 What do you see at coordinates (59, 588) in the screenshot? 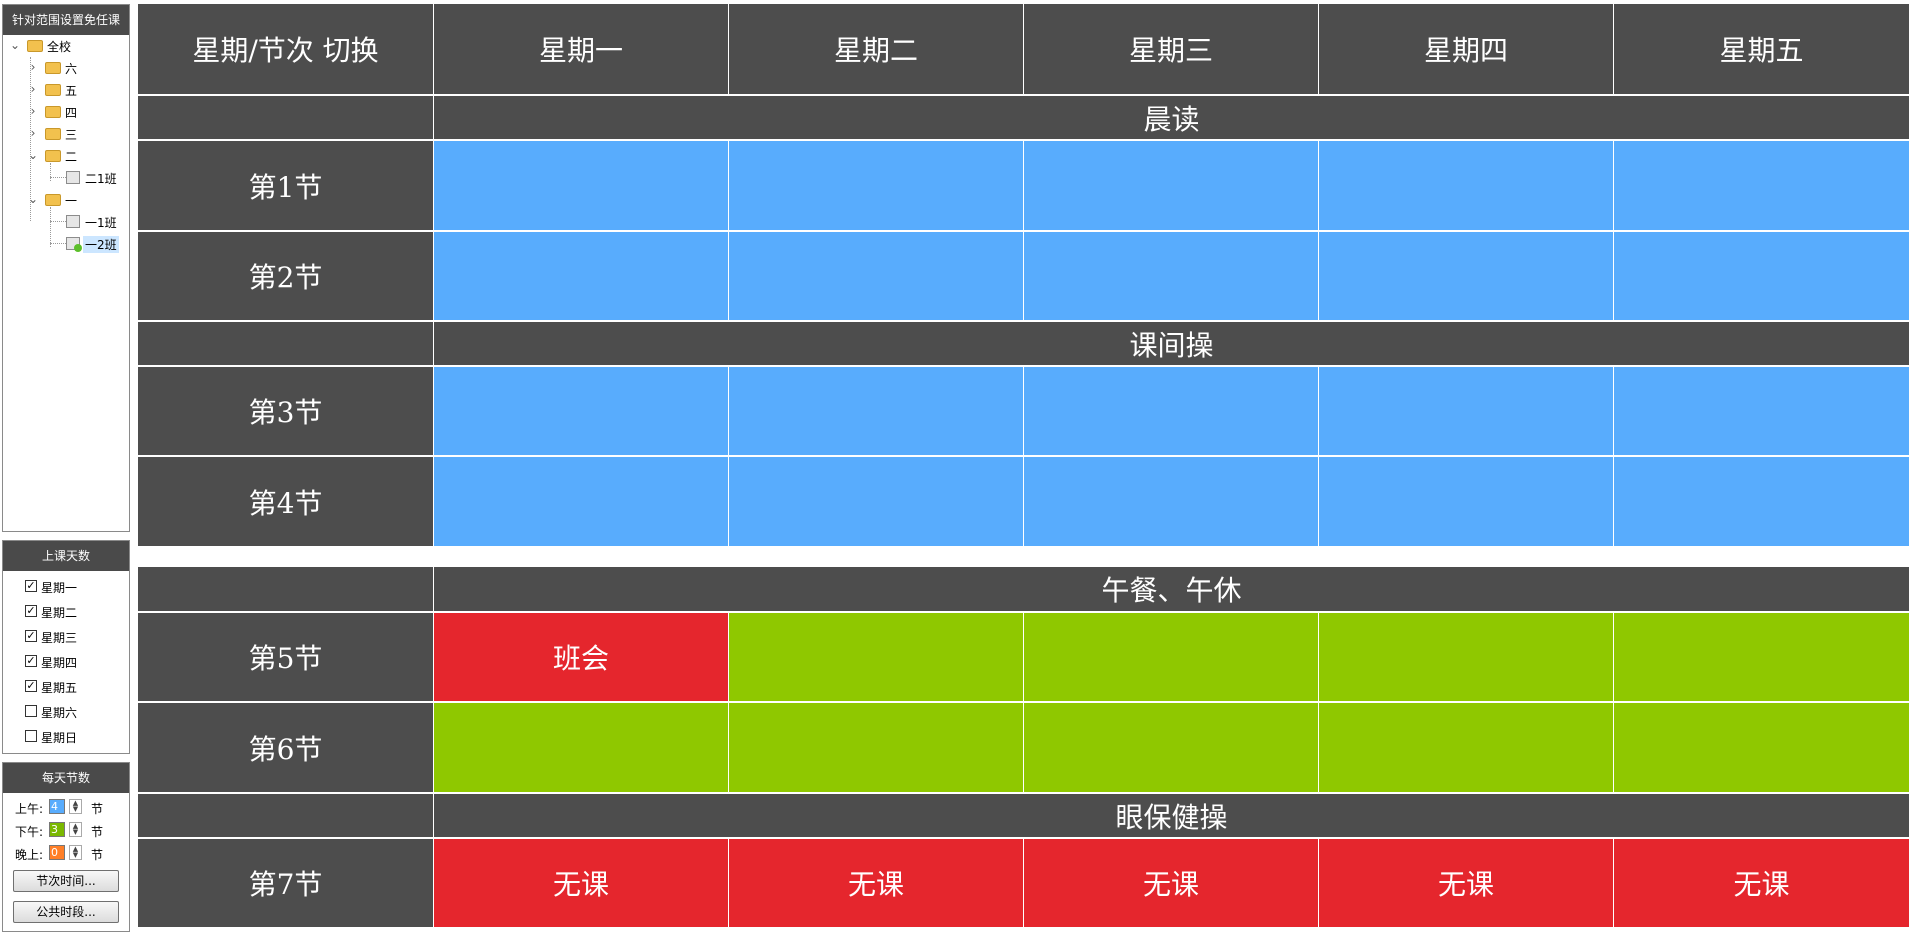
I see `checkbox-label: 星期一` at bounding box center [59, 588].